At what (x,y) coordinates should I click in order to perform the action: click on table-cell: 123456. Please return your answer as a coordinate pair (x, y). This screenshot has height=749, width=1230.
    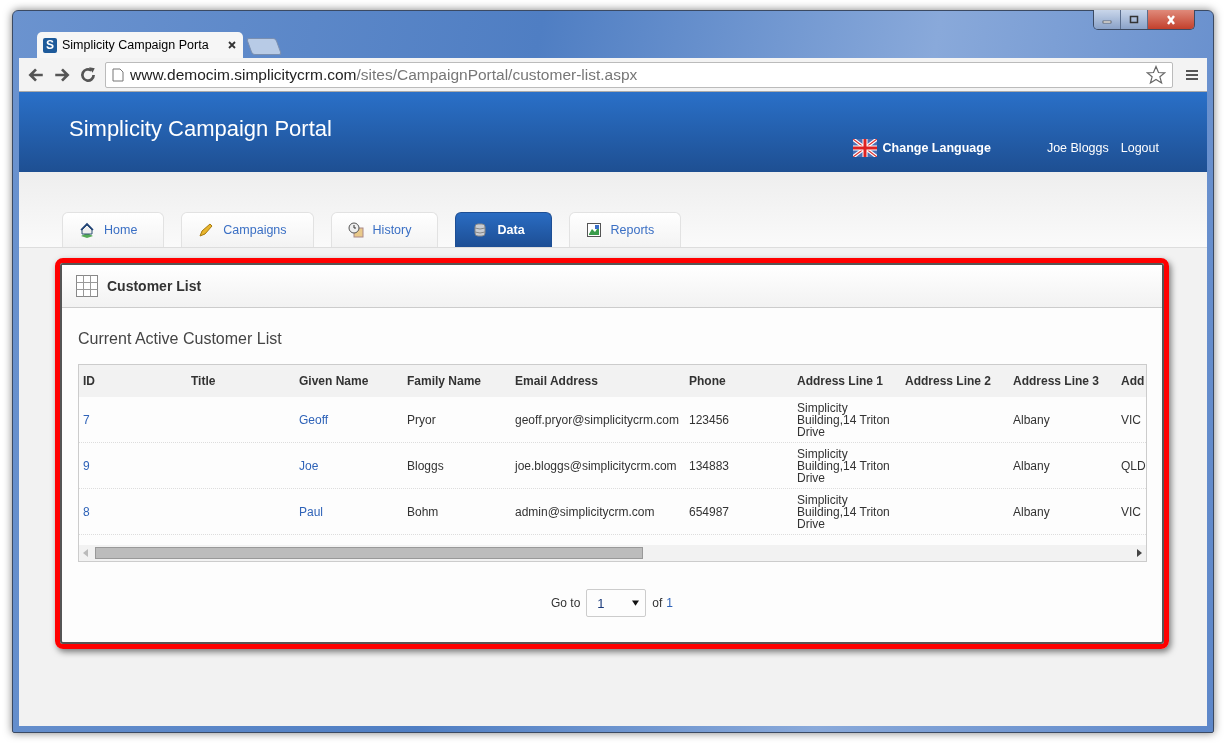
    Looking at the image, I should click on (709, 419).